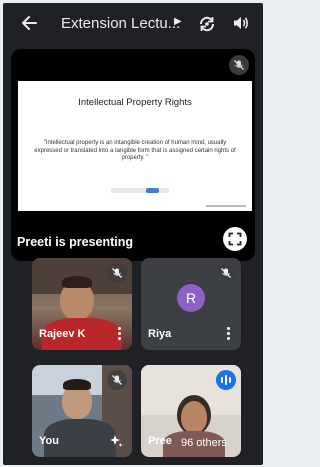 Image resolution: width=320 pixels, height=467 pixels. What do you see at coordinates (82, 304) in the screenshot?
I see `participant-tile: Rajeev K` at bounding box center [82, 304].